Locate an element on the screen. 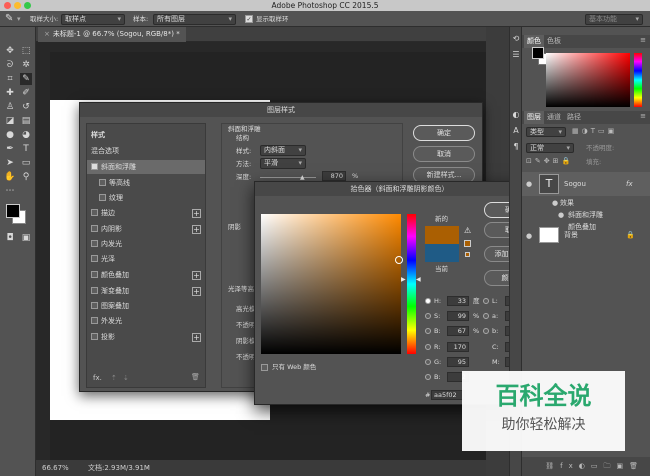  style-item: 内阴影 + is located at coordinates (146, 229).